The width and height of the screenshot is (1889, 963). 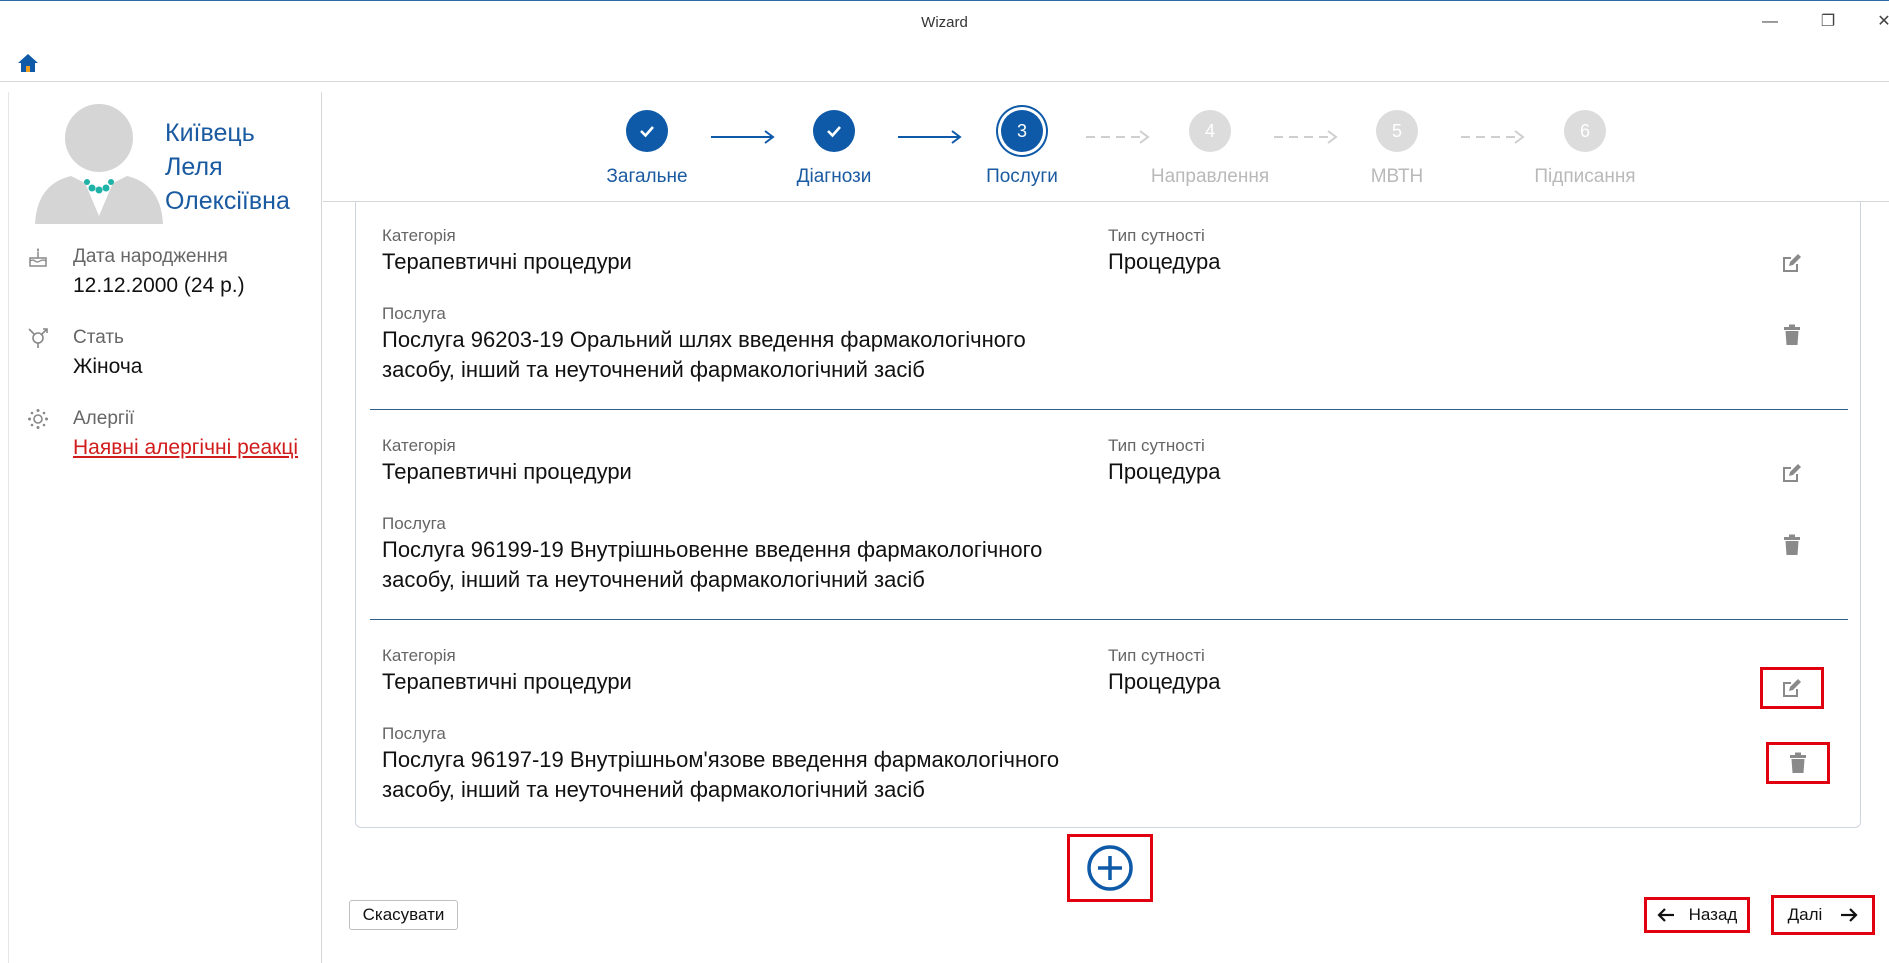 I want to click on back-button: Назад, so click(x=1697, y=915).